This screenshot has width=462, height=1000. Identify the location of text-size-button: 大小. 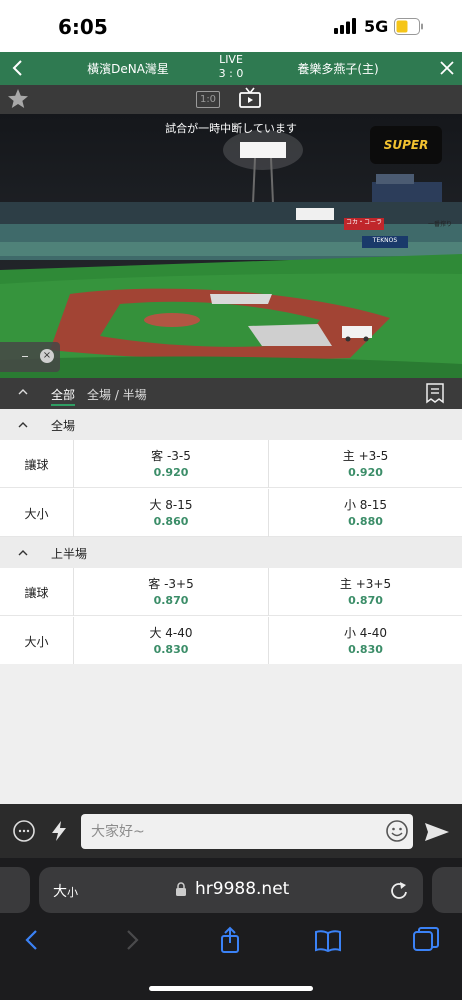
(65, 891).